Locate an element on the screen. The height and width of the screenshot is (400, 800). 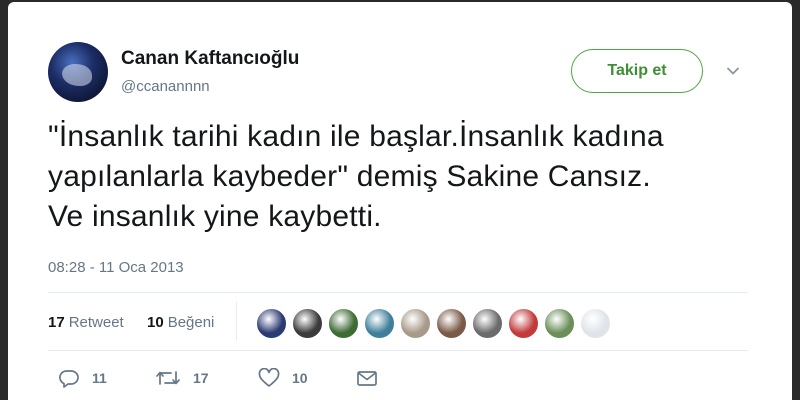
retweet-stat-label: Retweet is located at coordinates (96, 322).